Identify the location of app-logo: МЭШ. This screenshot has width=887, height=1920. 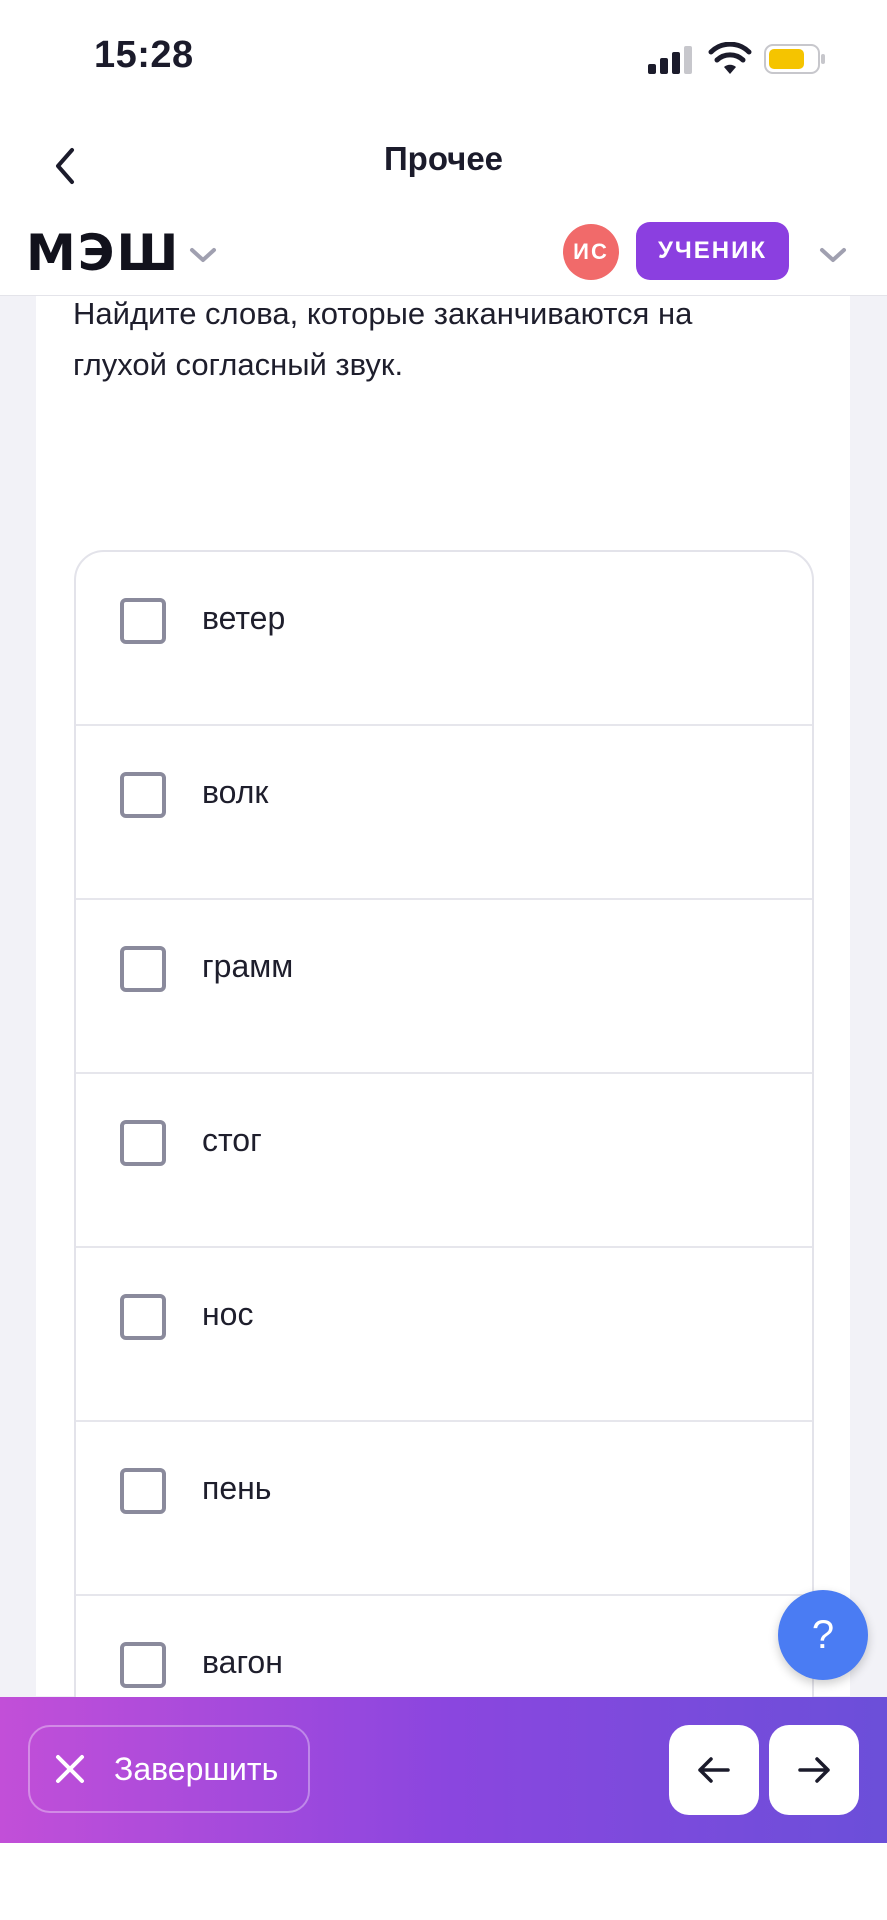
(103, 253).